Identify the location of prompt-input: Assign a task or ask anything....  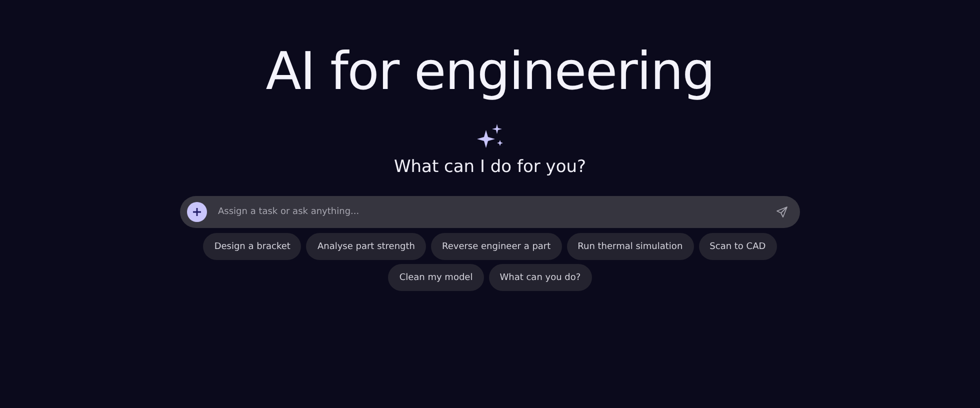
(491, 212).